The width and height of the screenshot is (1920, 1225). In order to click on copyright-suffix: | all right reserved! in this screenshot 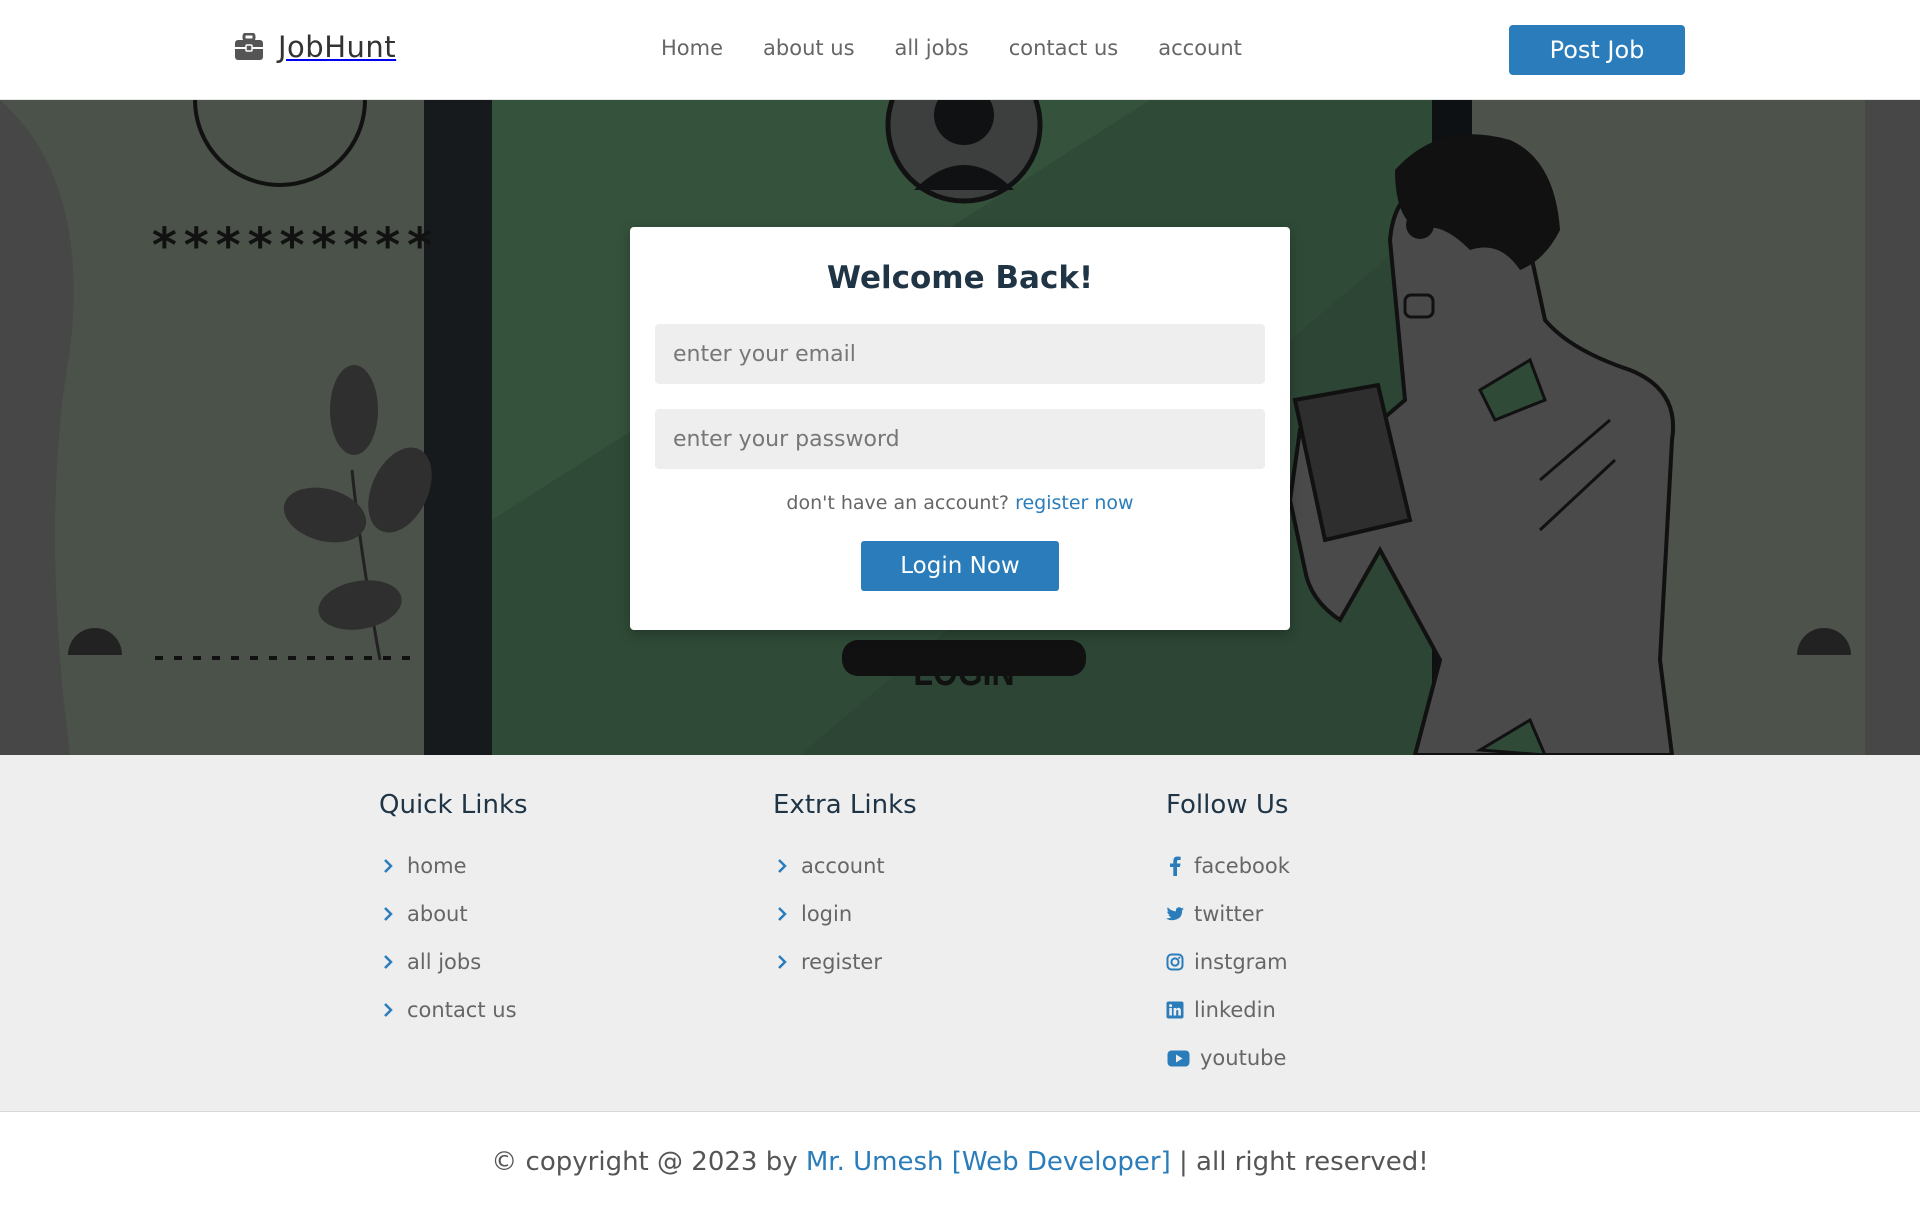, I will do `click(1304, 1162)`.